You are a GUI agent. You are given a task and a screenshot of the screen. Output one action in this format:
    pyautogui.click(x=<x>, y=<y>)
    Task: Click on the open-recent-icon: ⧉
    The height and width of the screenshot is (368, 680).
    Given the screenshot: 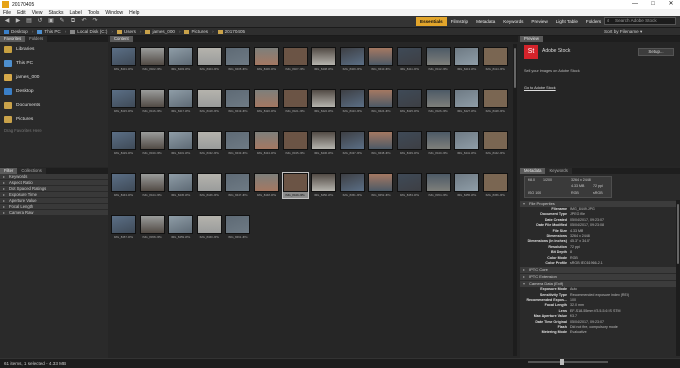 What is the action you would take?
    pyautogui.click(x=73, y=21)
    